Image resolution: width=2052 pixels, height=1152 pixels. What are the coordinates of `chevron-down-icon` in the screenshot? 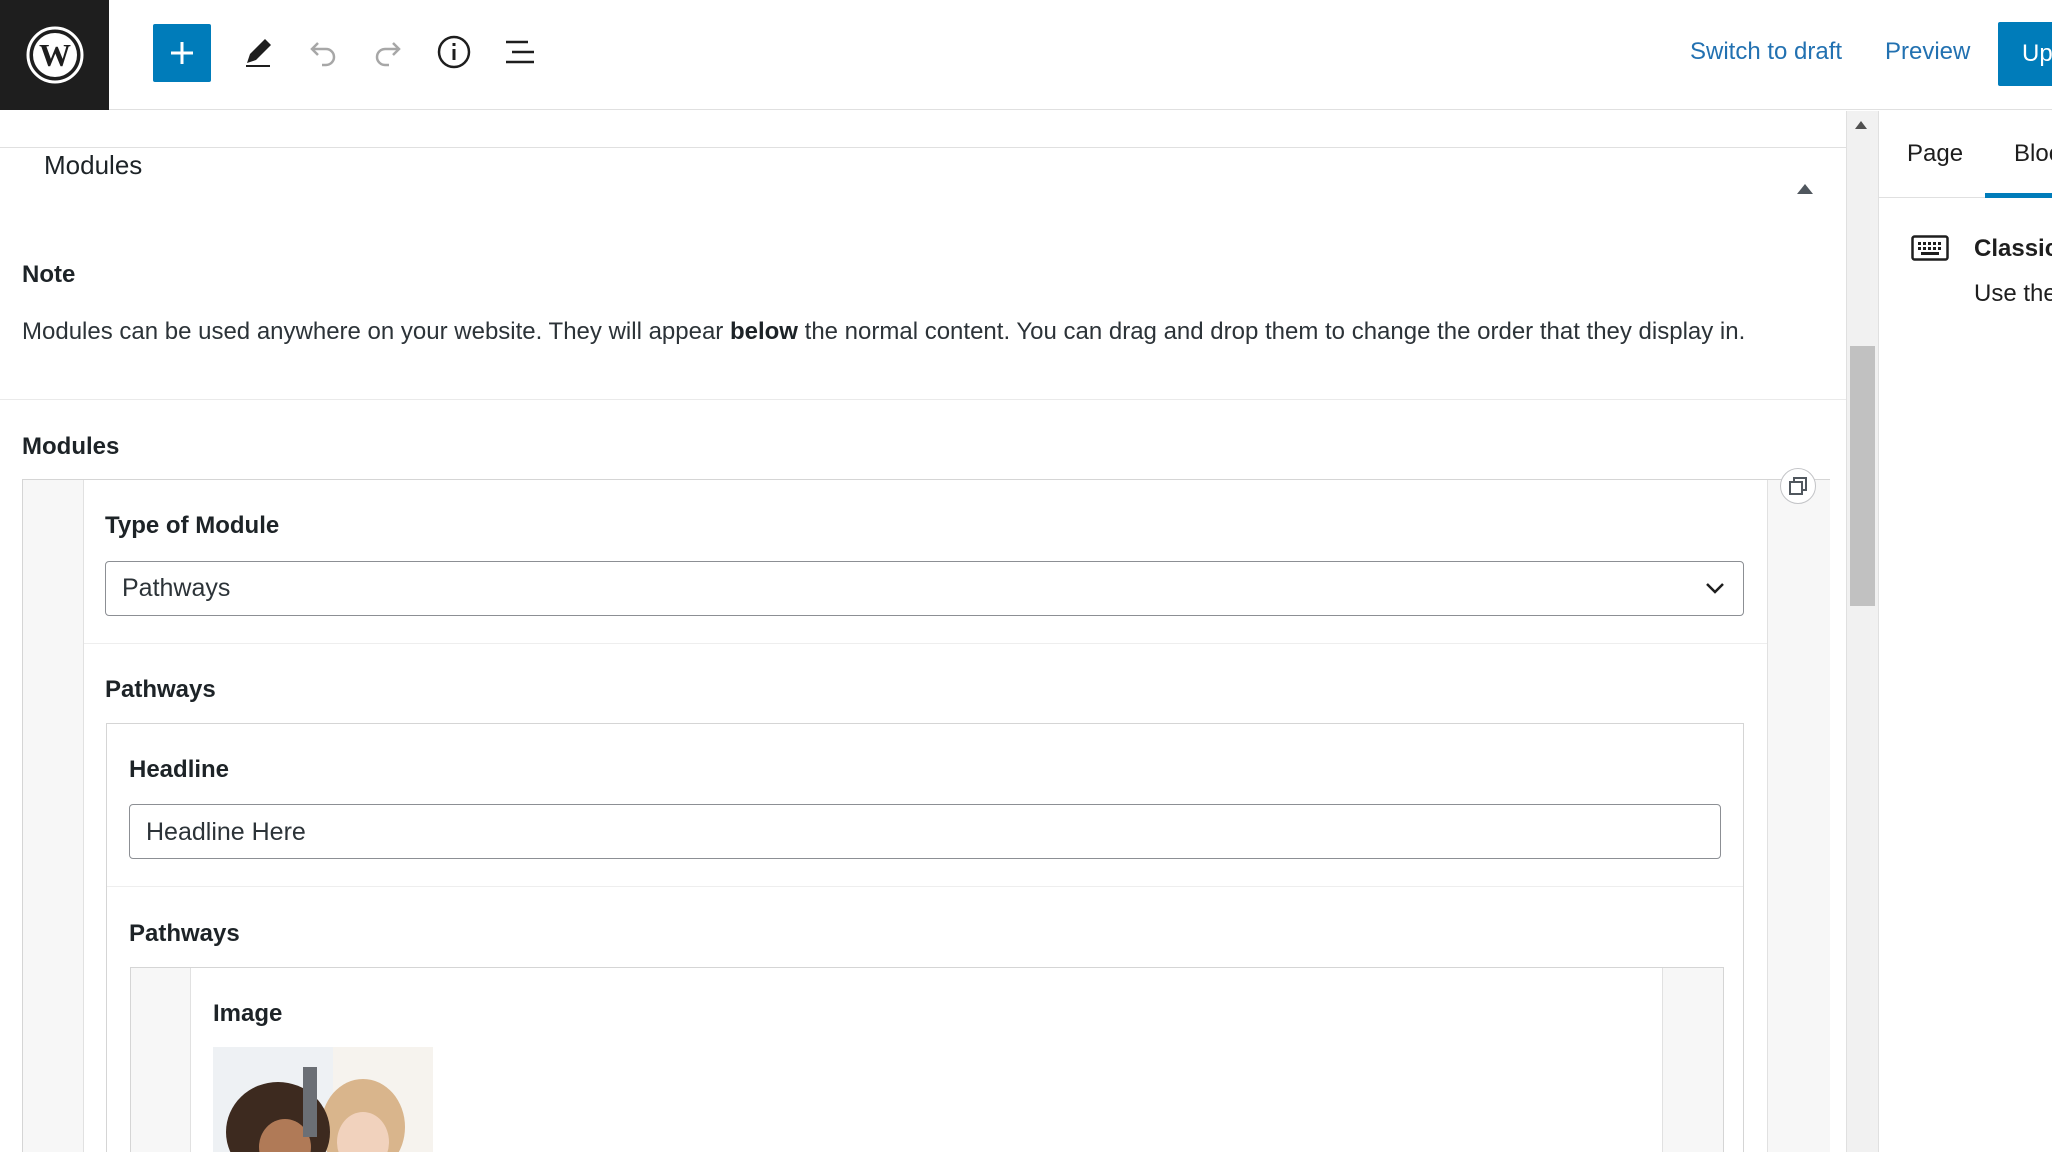 It's located at (1715, 591).